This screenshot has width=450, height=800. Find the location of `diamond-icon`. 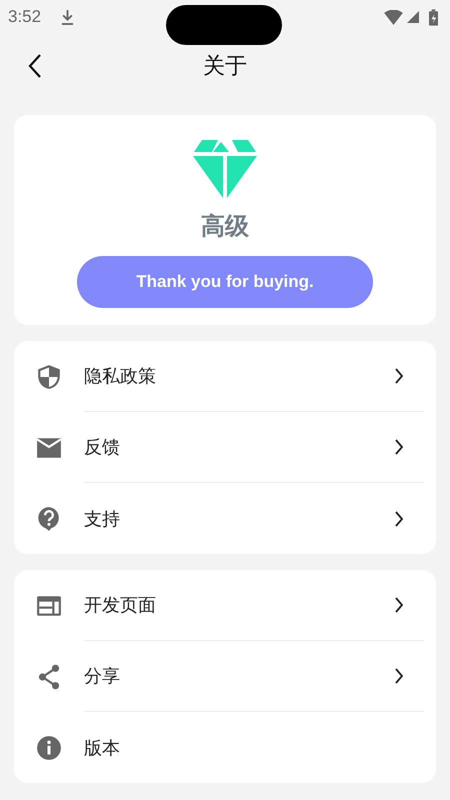

diamond-icon is located at coordinates (225, 169).